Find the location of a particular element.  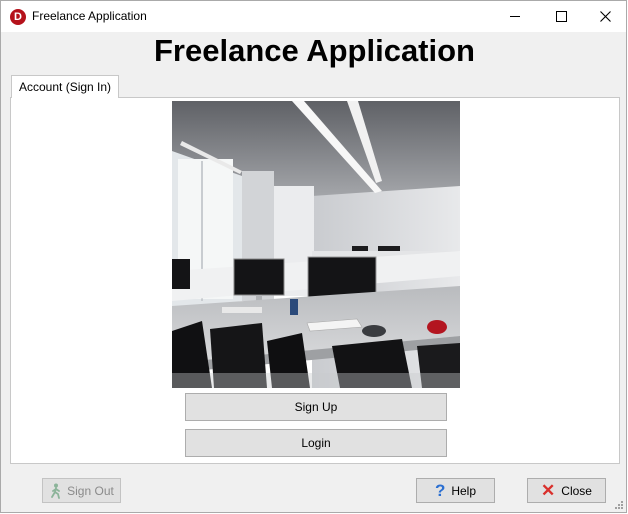

login-button: Login is located at coordinates (316, 443).